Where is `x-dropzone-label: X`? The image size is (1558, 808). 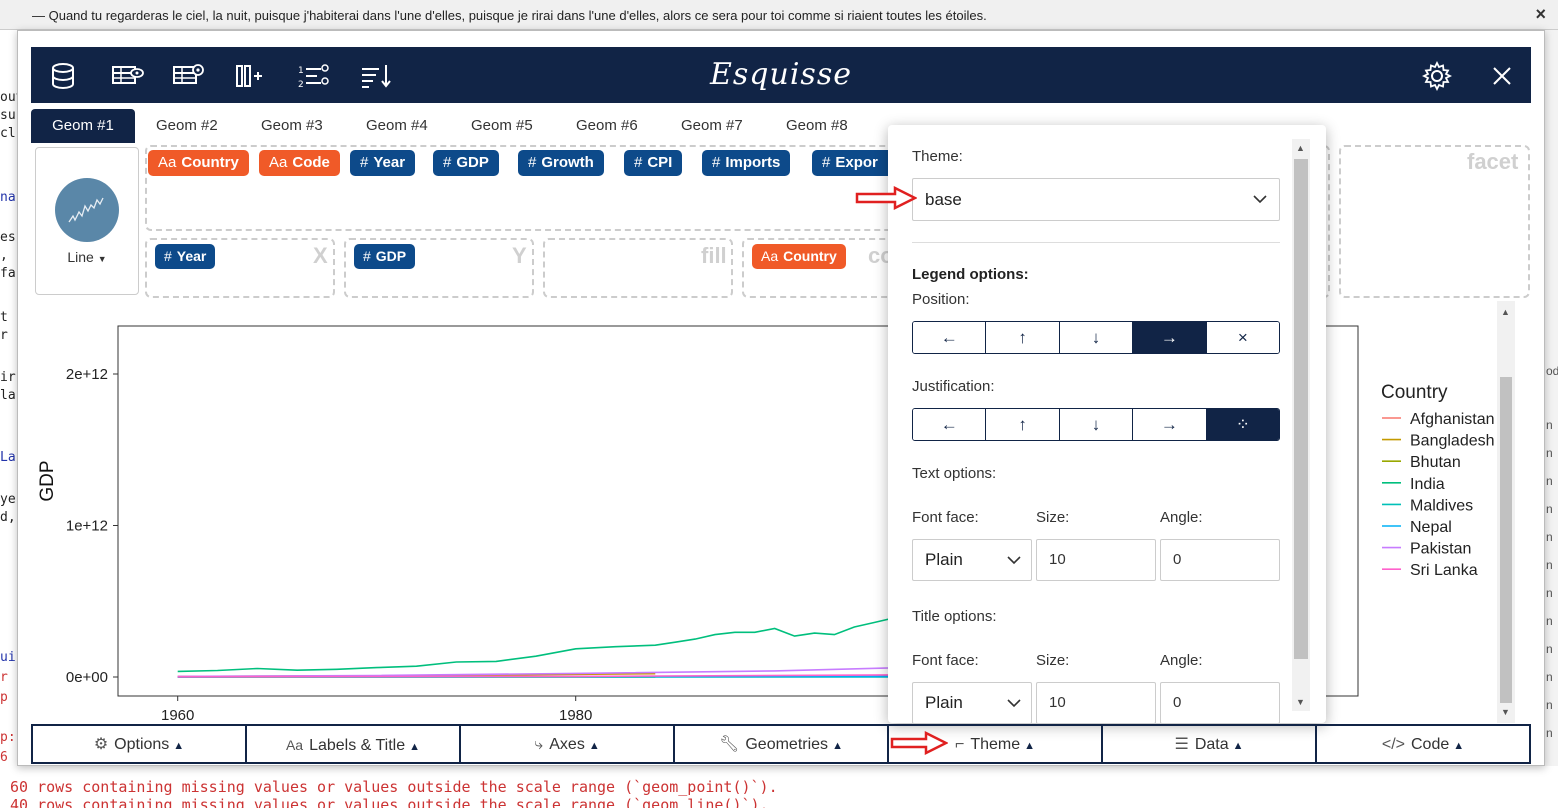 x-dropzone-label: X is located at coordinates (320, 255).